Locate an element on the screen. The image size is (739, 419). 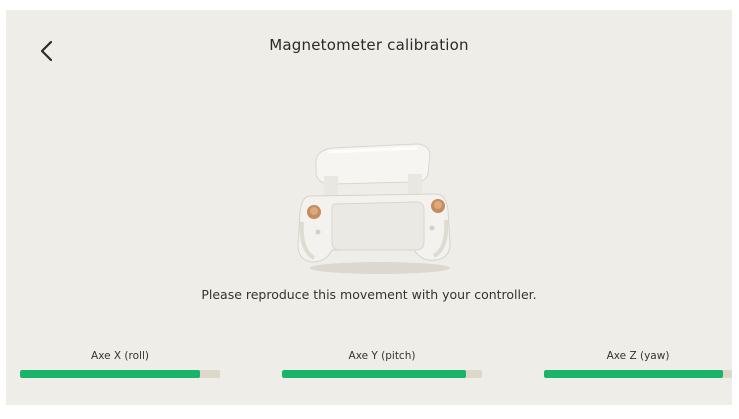
axis-z-track is located at coordinates (638, 374).